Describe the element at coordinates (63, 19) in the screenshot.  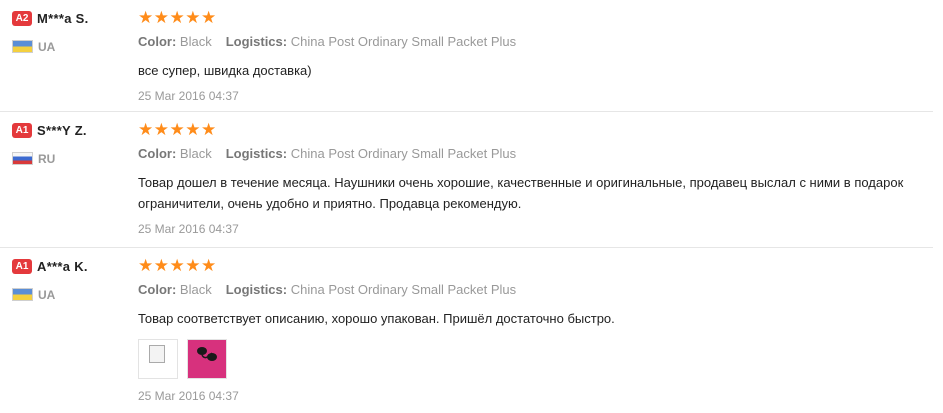
I see `reviewer-name: M***a S.` at that location.